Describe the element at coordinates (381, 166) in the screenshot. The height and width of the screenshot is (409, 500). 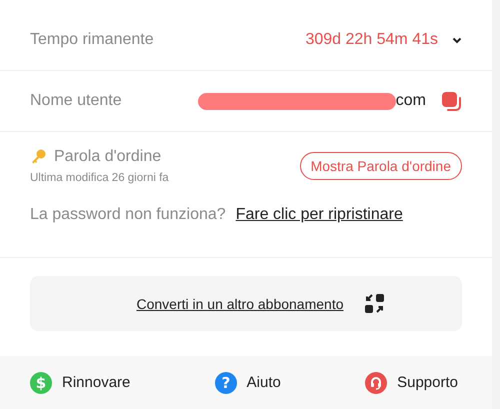
I see `show-password-button: Mostra Parola d'ordine` at that location.